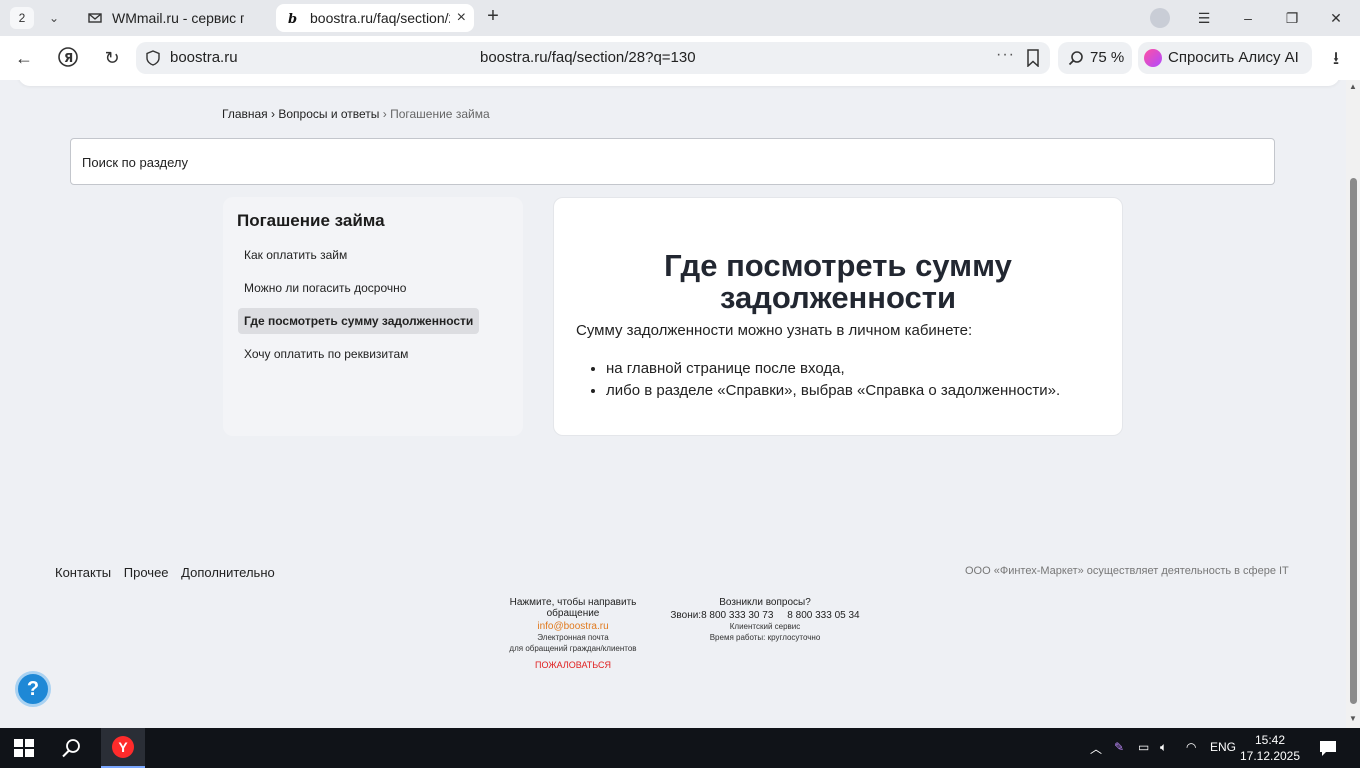 Image resolution: width=1360 pixels, height=768 pixels. What do you see at coordinates (24, 748) in the screenshot?
I see `windows-start-icon` at bounding box center [24, 748].